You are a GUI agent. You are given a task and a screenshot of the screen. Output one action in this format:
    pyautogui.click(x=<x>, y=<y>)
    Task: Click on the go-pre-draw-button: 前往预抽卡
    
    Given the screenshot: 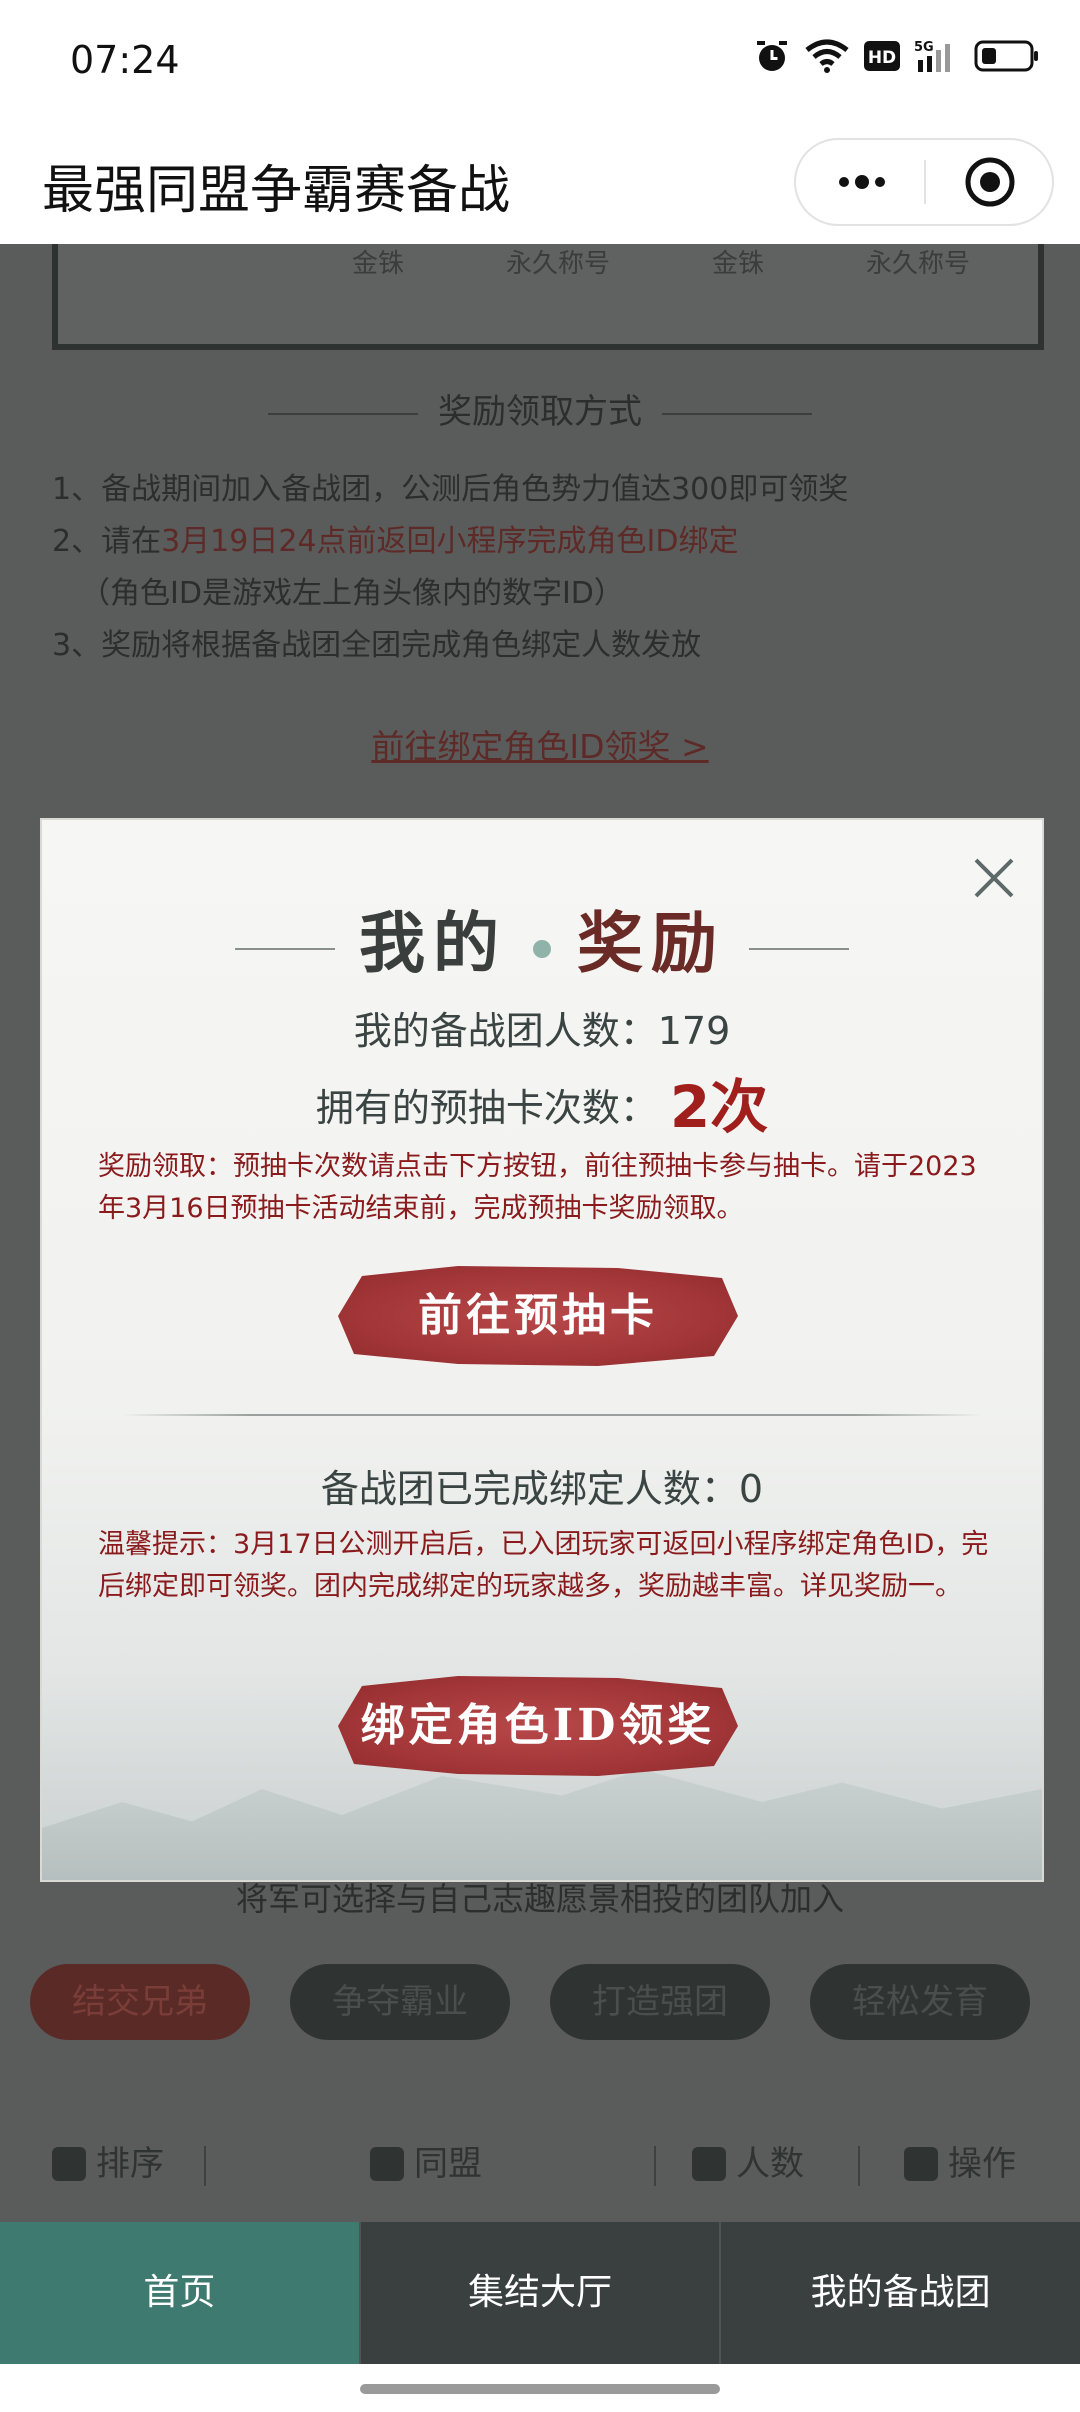 What is the action you would take?
    pyautogui.click(x=538, y=1316)
    